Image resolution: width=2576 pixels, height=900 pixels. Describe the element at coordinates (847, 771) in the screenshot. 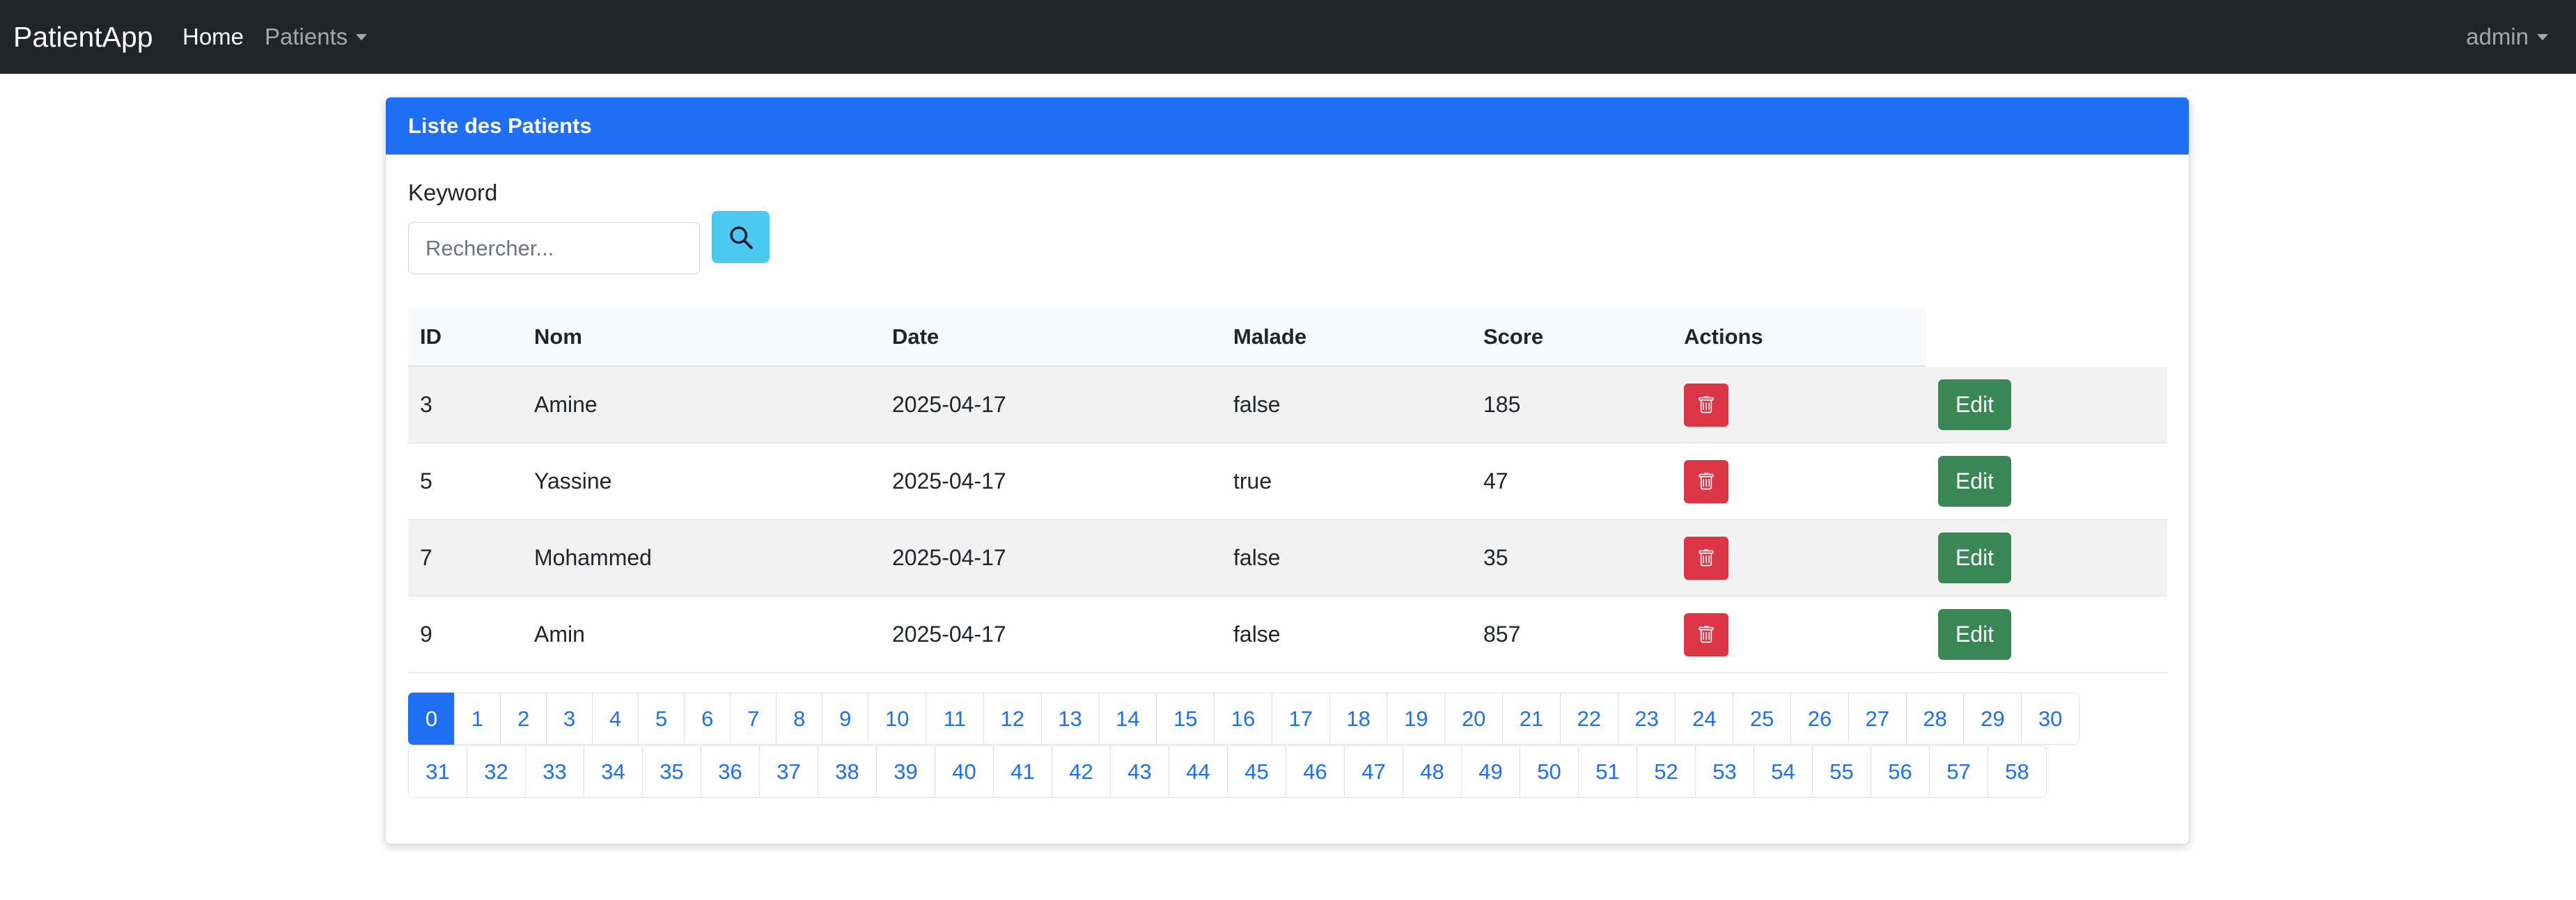

I see `page-link-38: 38` at that location.